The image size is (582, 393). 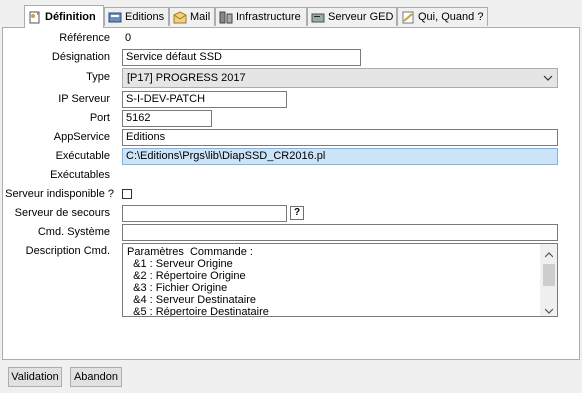 I want to click on port-label: Port, so click(x=99, y=118).